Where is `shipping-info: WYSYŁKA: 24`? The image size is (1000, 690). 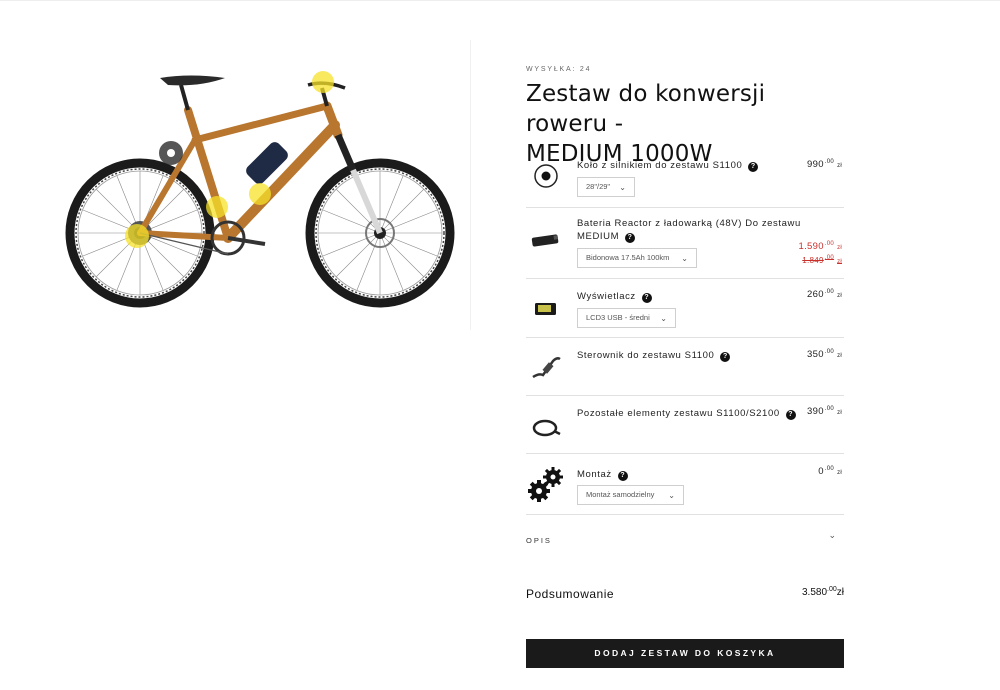
shipping-info: WYSYŁKA: 24 is located at coordinates (559, 69).